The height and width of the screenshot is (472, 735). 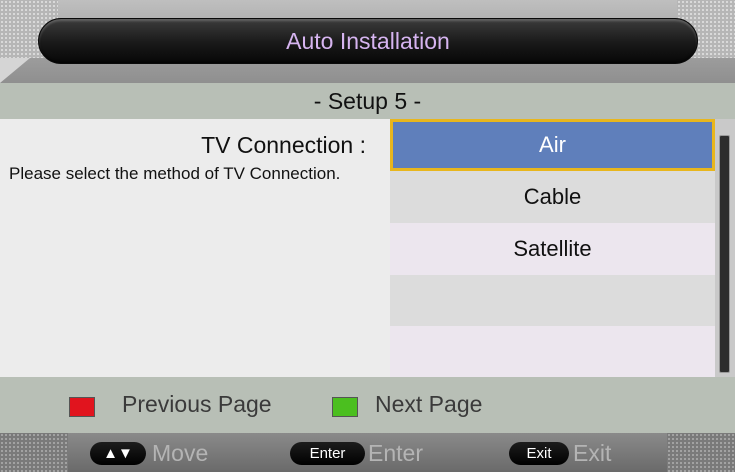 I want to click on option-cable: Cable, so click(x=552, y=197).